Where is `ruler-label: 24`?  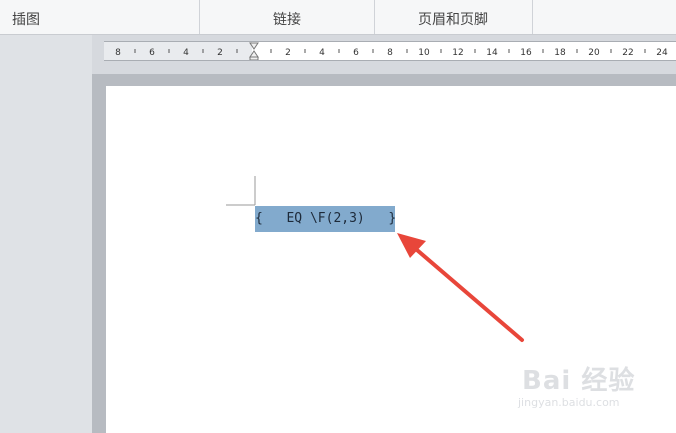
ruler-label: 24 is located at coordinates (662, 53).